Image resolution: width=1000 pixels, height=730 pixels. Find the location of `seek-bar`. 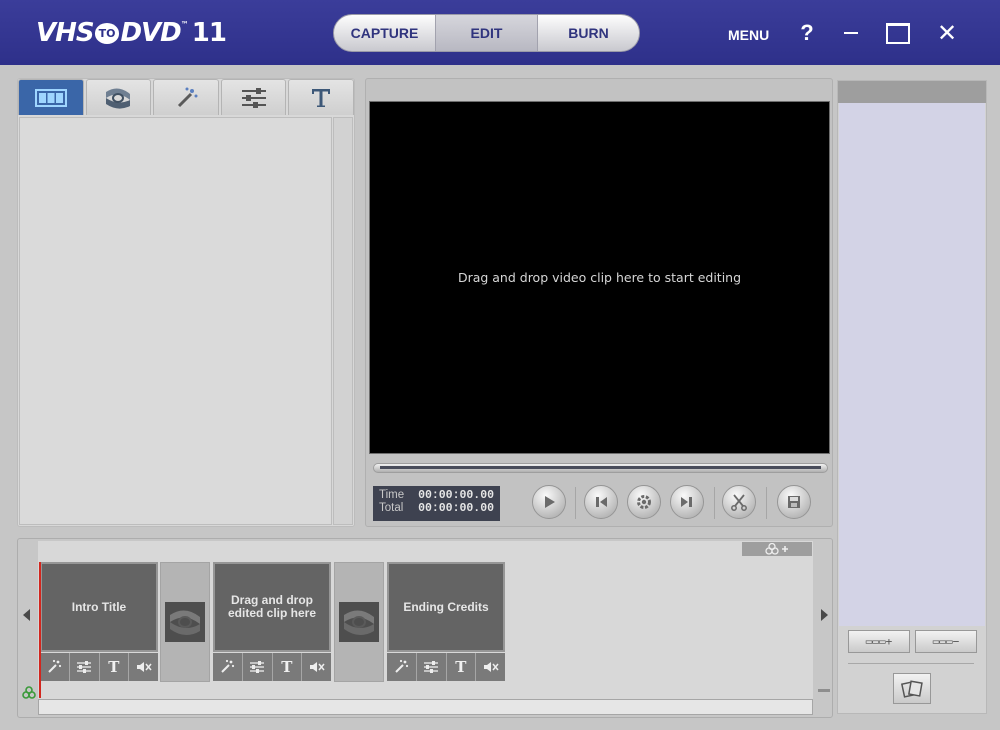

seek-bar is located at coordinates (600, 468).